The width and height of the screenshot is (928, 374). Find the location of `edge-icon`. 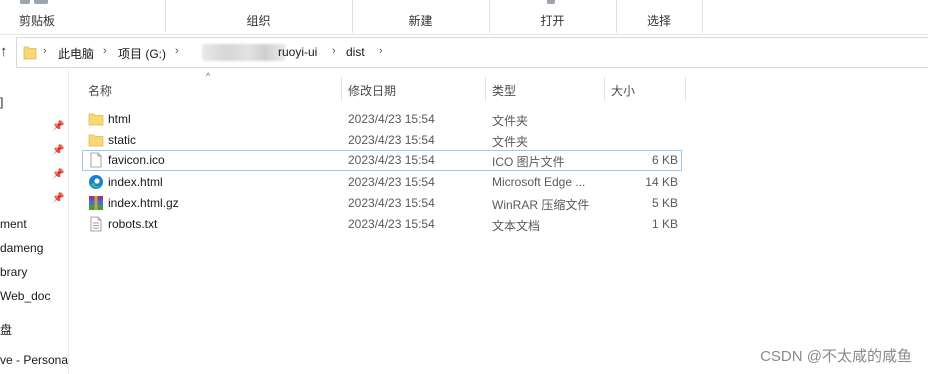

edge-icon is located at coordinates (96, 182).